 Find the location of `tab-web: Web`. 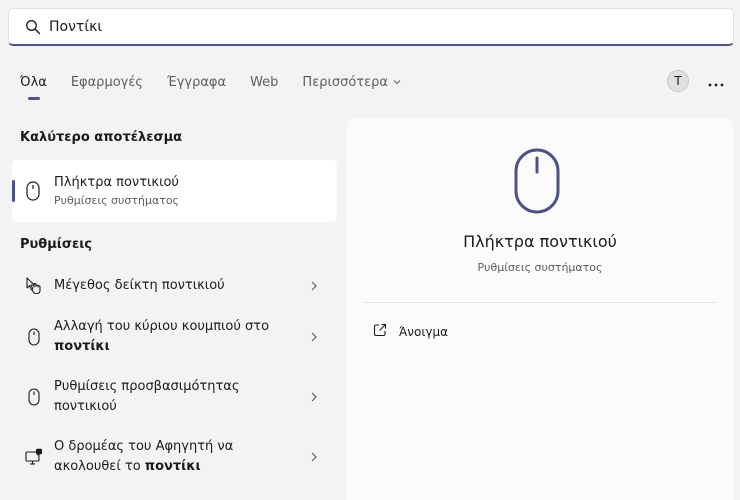

tab-web: Web is located at coordinates (264, 82).